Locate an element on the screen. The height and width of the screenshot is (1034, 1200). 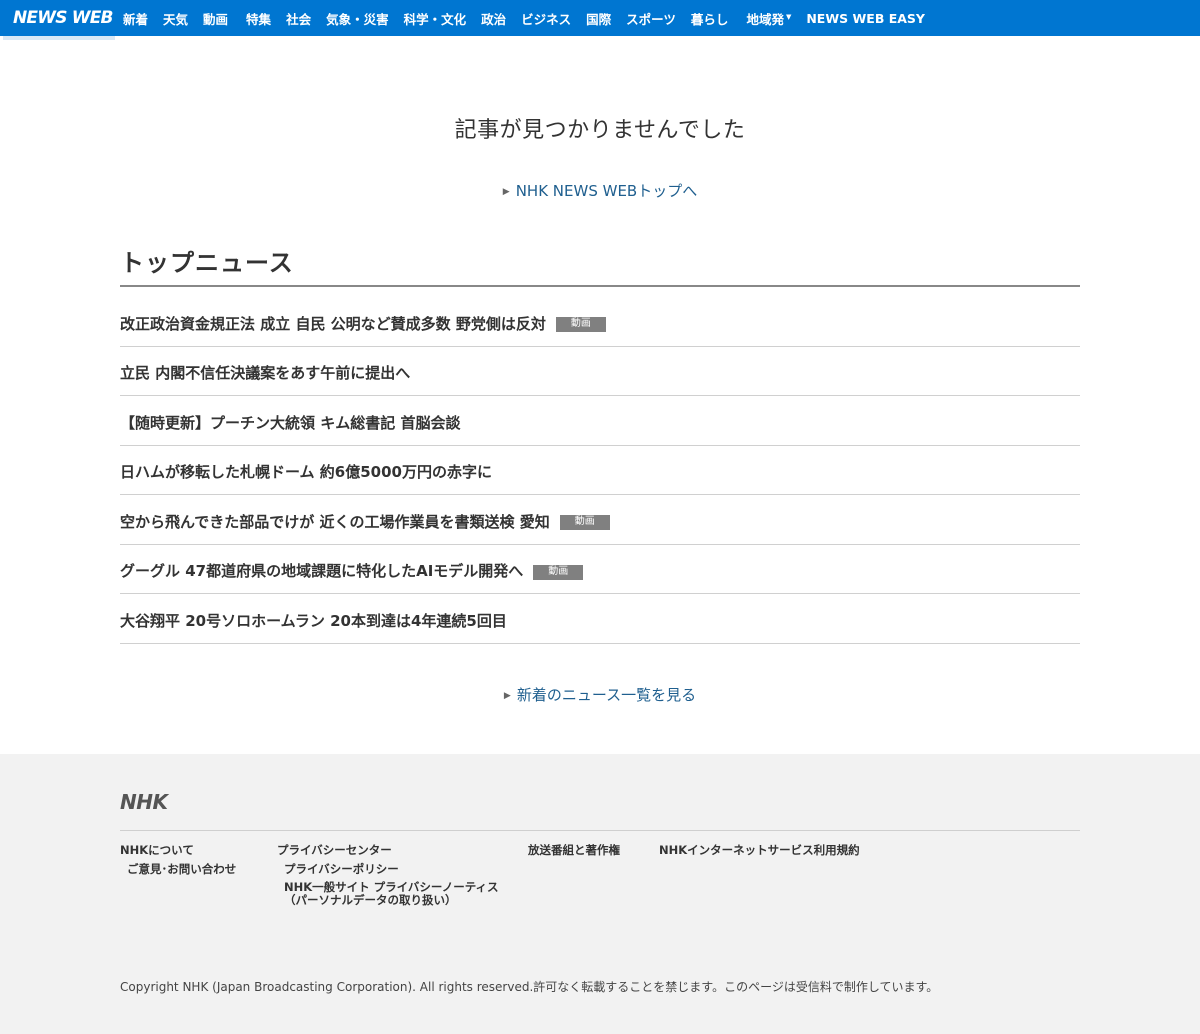
footer-link-privacy-notice: NHK一般サイト プライバシーノーティス （パーソナルデータの取り扱い） is located at coordinates (391, 894).